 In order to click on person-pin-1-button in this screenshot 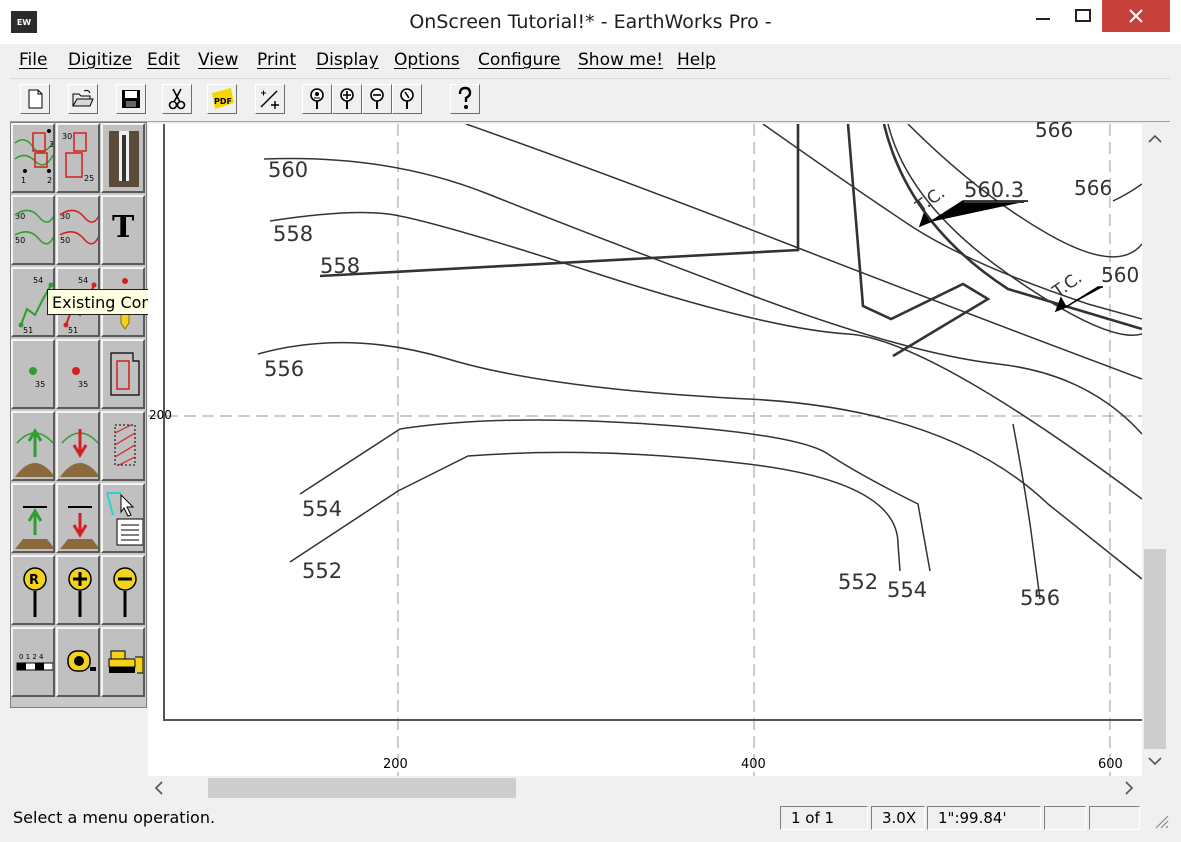, I will do `click(317, 99)`.